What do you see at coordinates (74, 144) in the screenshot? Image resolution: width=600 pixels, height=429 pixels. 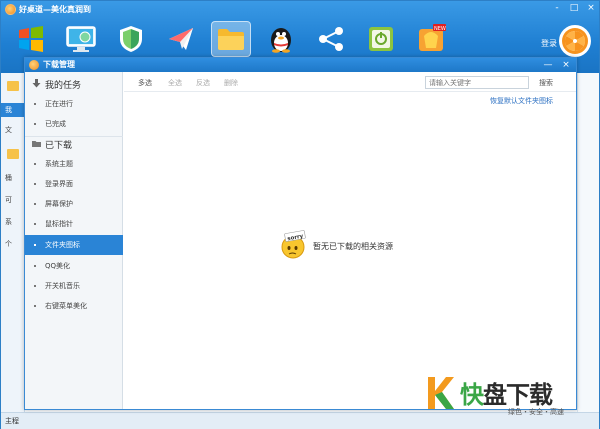 I see `section-downloaded: 已下载` at bounding box center [74, 144].